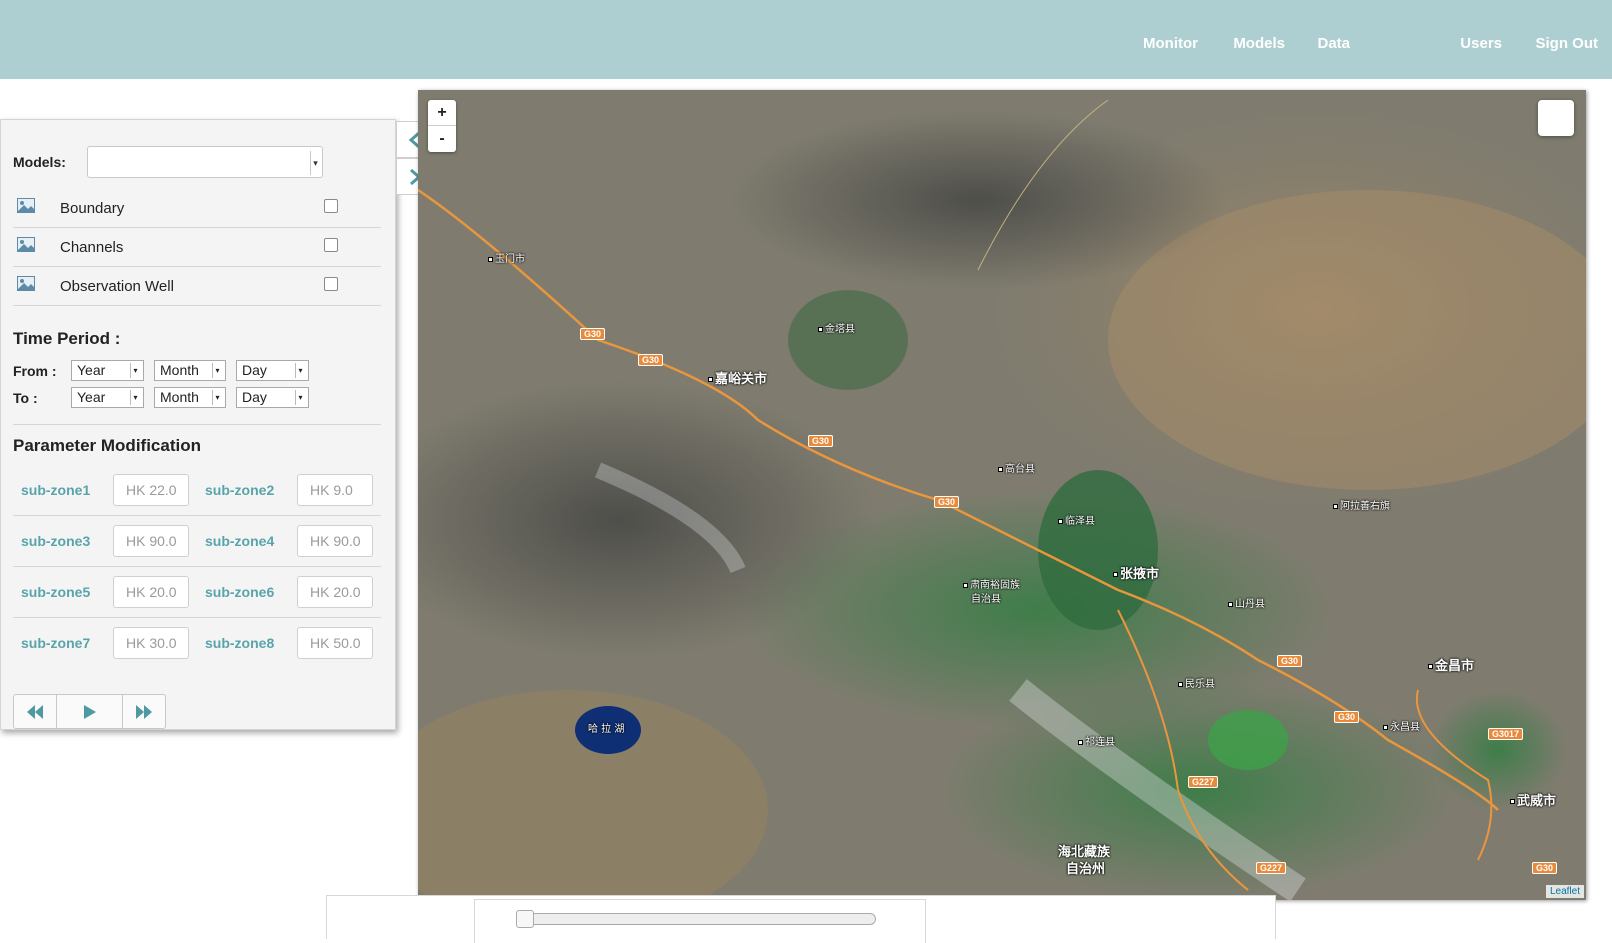  What do you see at coordinates (240, 541) in the screenshot?
I see `zone-label: sub-zone4` at bounding box center [240, 541].